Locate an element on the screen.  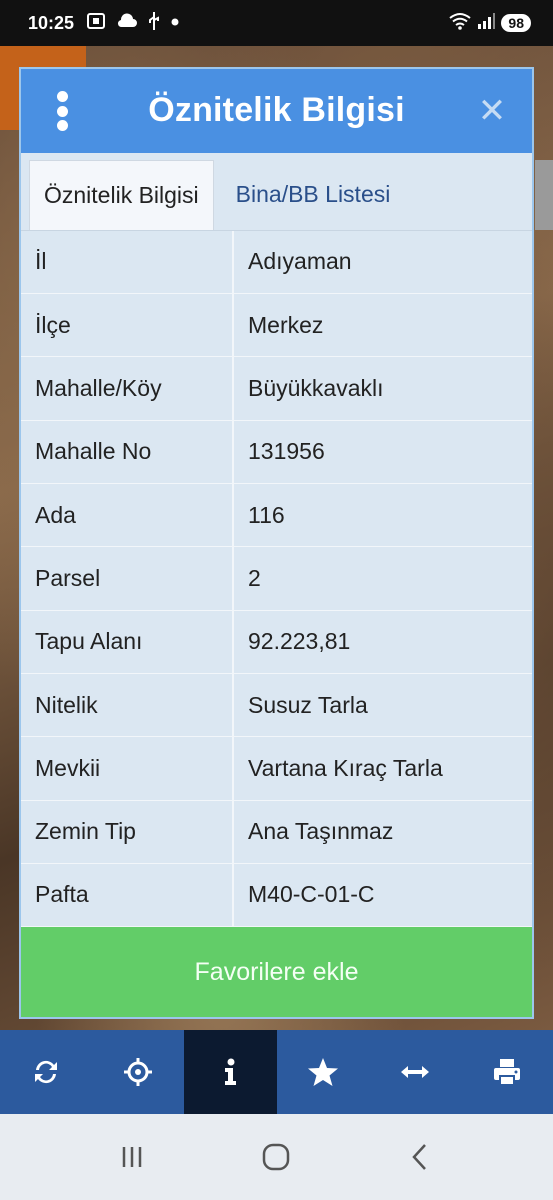
tab-attribute-info: Öznitelik Bilgisi is located at coordinates (121, 194).